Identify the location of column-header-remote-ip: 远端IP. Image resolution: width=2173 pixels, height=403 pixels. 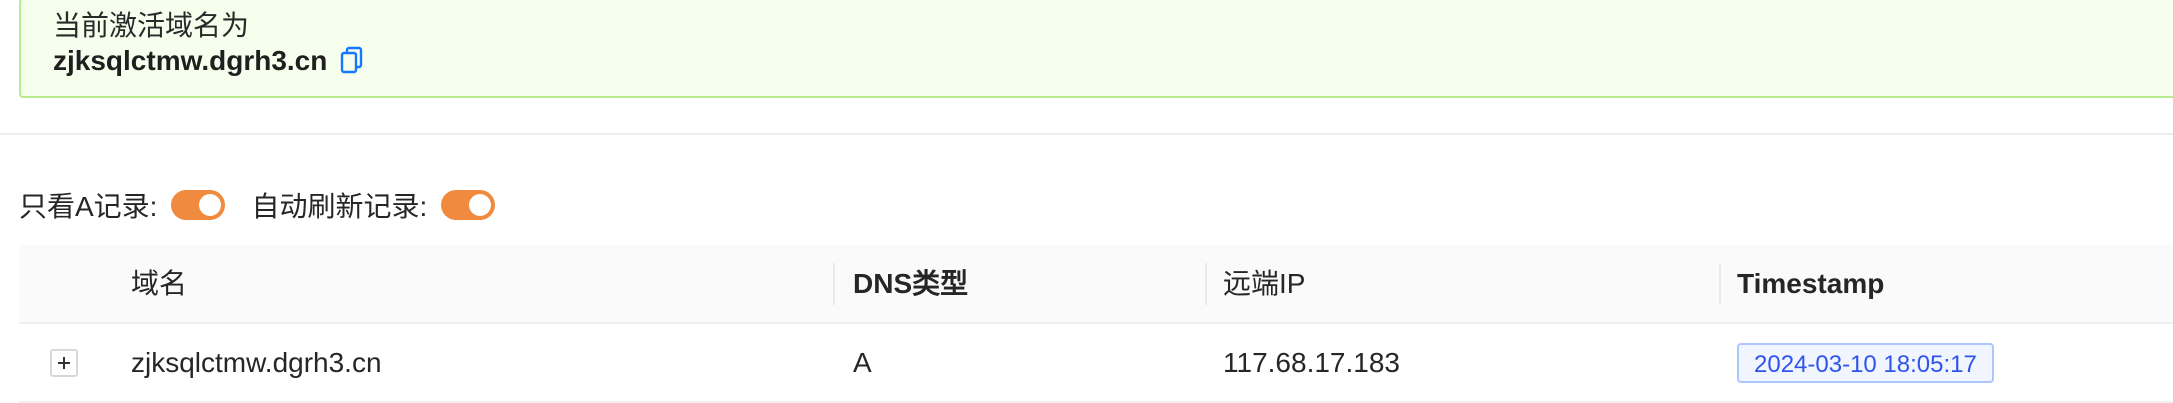
(1264, 283).